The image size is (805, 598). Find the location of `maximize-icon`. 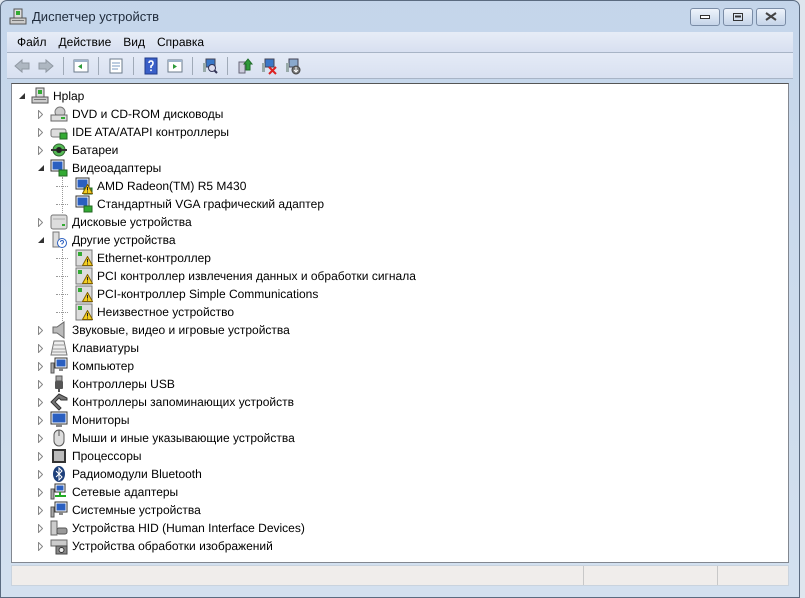

maximize-icon is located at coordinates (738, 16).